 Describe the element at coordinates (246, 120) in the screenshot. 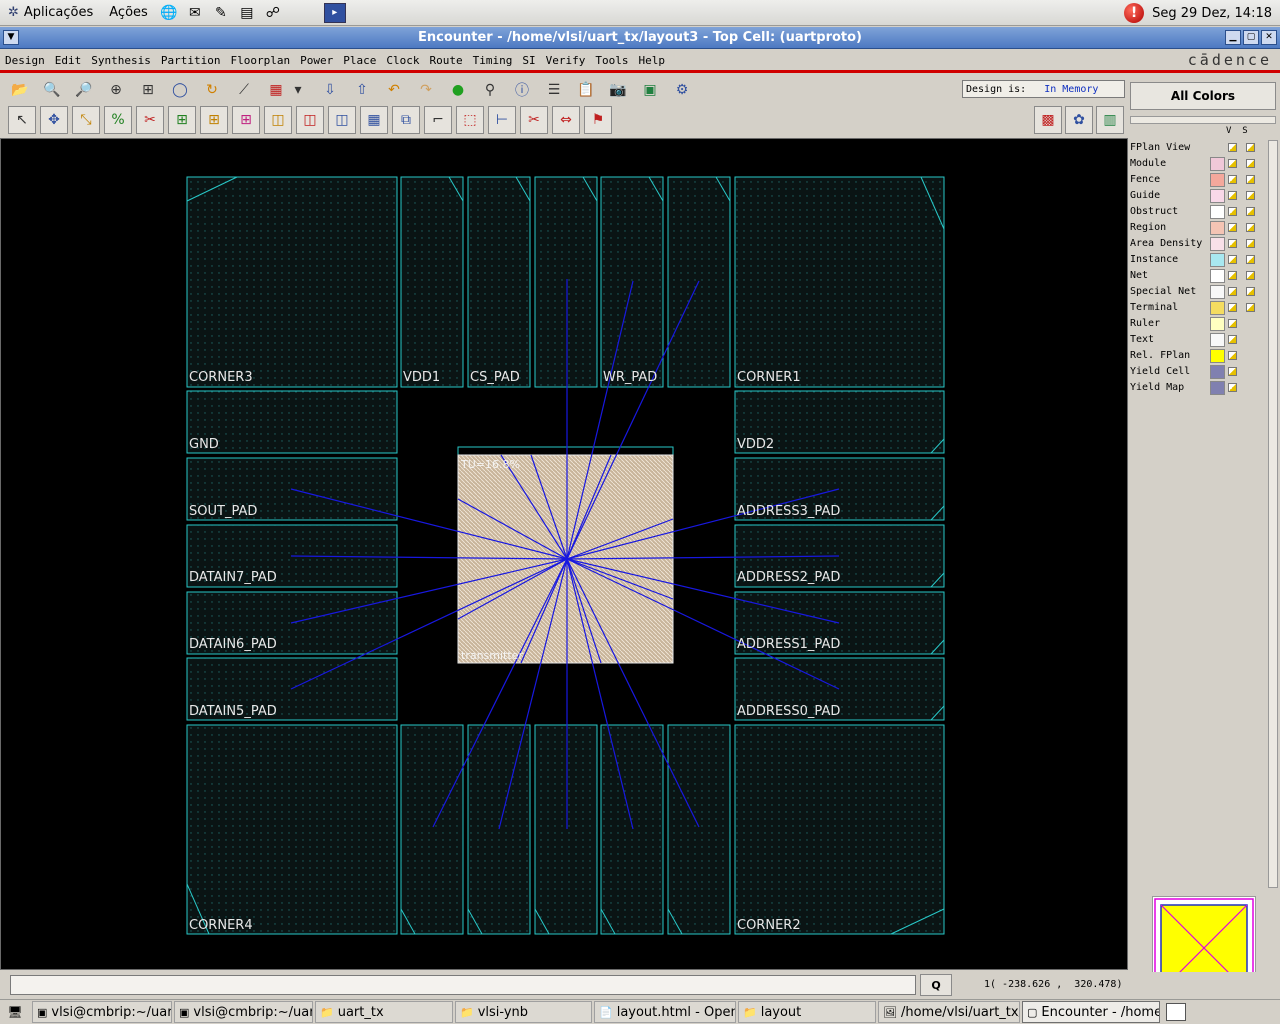

I see `add-guide-icon: ⊞` at that location.